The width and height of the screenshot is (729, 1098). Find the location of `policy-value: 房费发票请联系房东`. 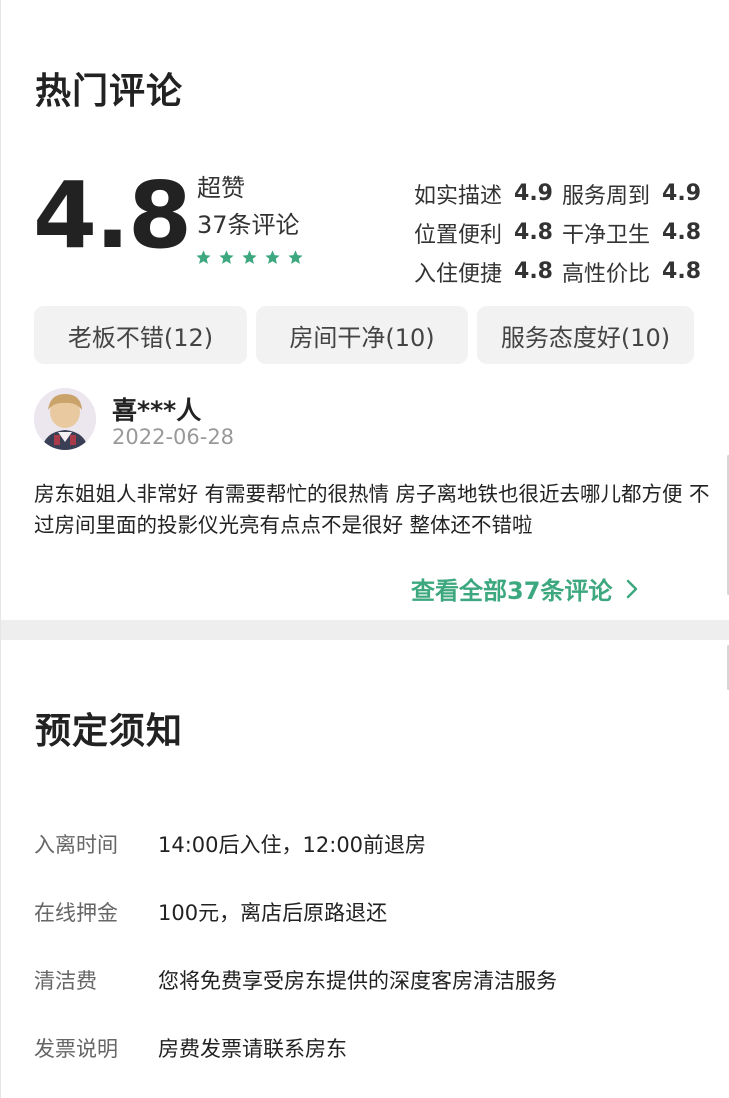

policy-value: 房费发票请联系房东 is located at coordinates (252, 1049).